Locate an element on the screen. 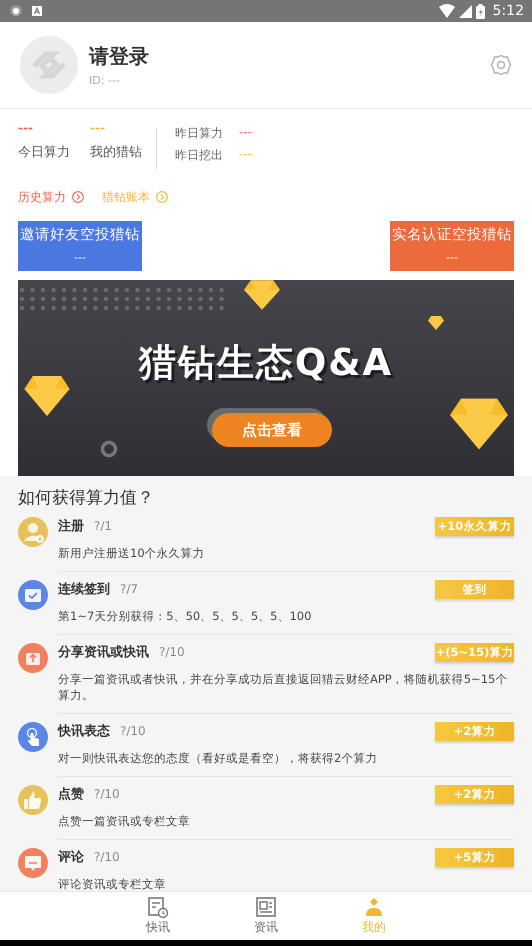  task-description: 新用户注册送10个永久算力 is located at coordinates (132, 553).